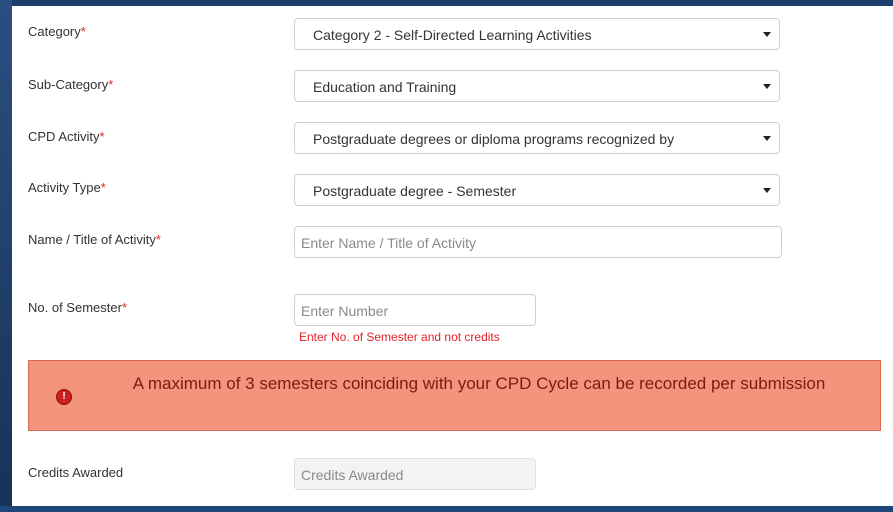 The width and height of the screenshot is (893, 512). Describe the element at coordinates (415, 474) in the screenshot. I see `credits-input: Credits Awarded` at that location.